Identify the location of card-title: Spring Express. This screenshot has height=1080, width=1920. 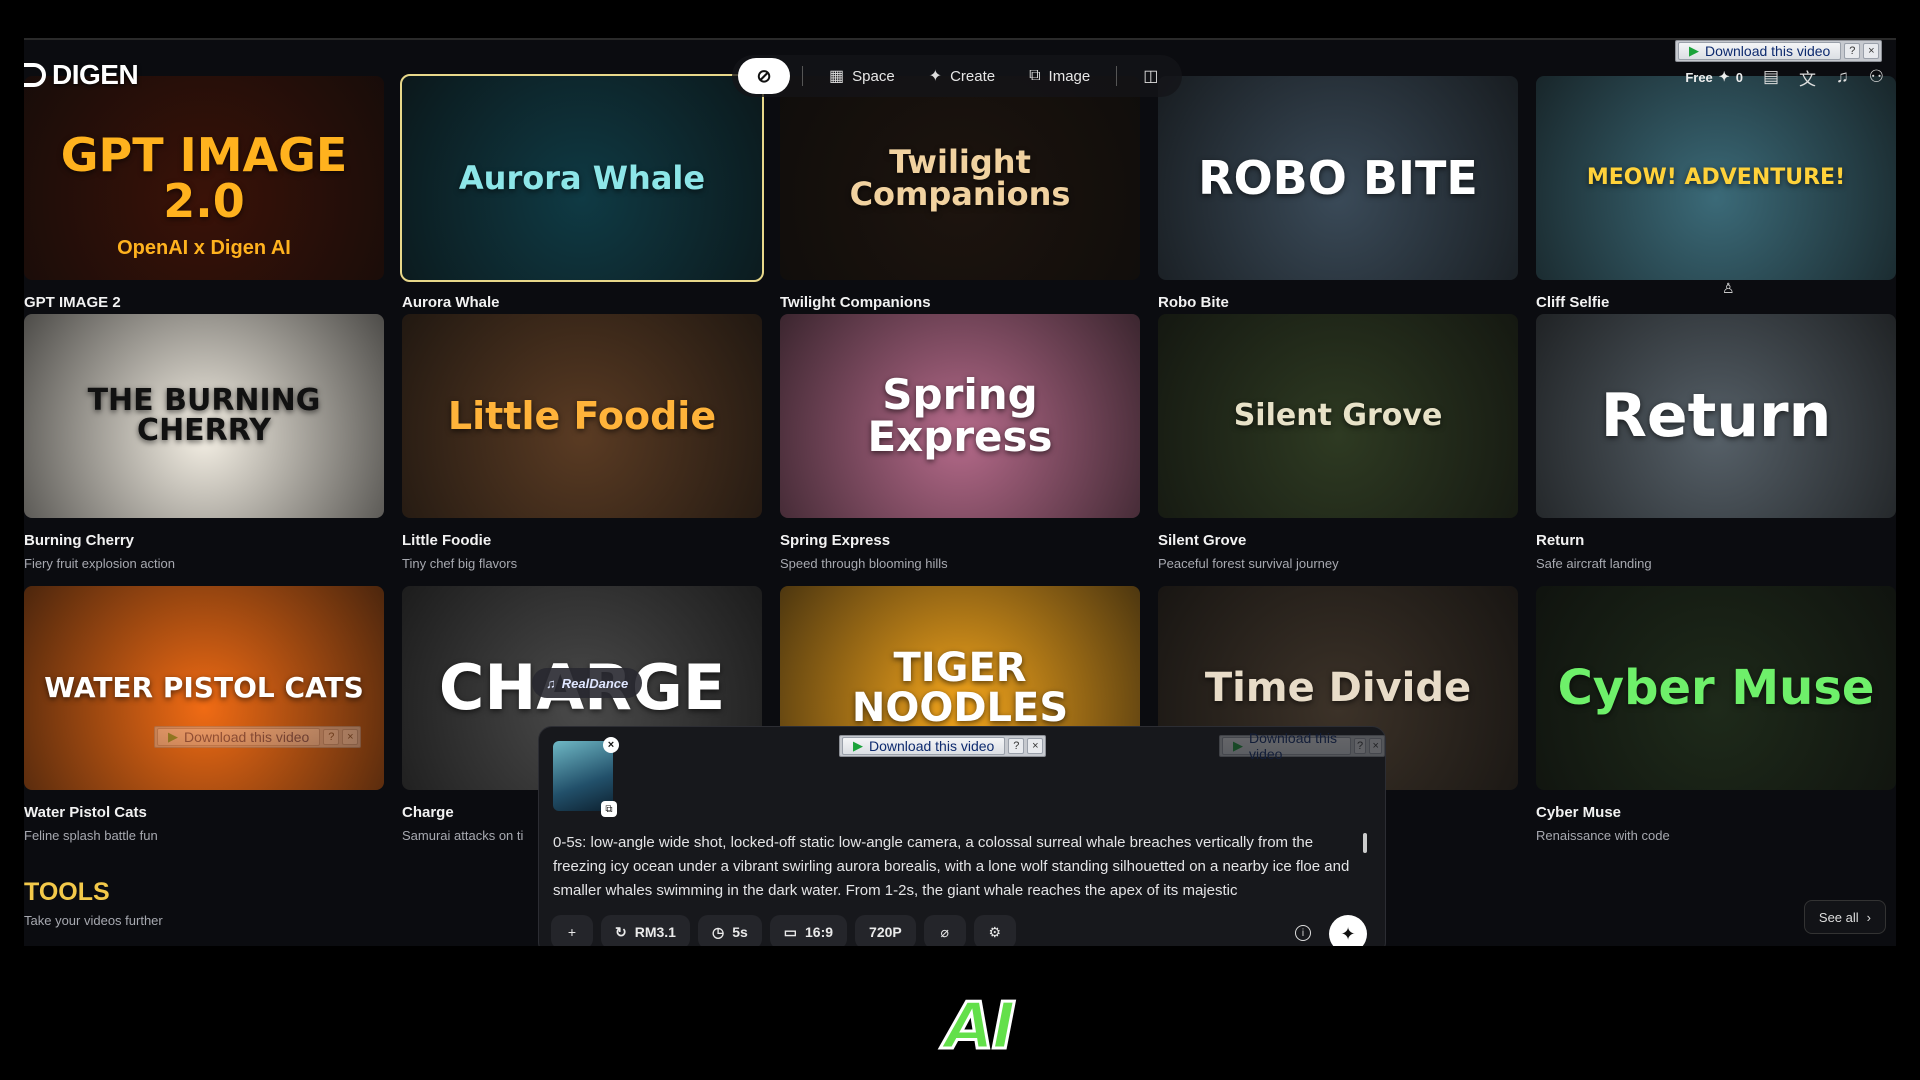
(835, 540).